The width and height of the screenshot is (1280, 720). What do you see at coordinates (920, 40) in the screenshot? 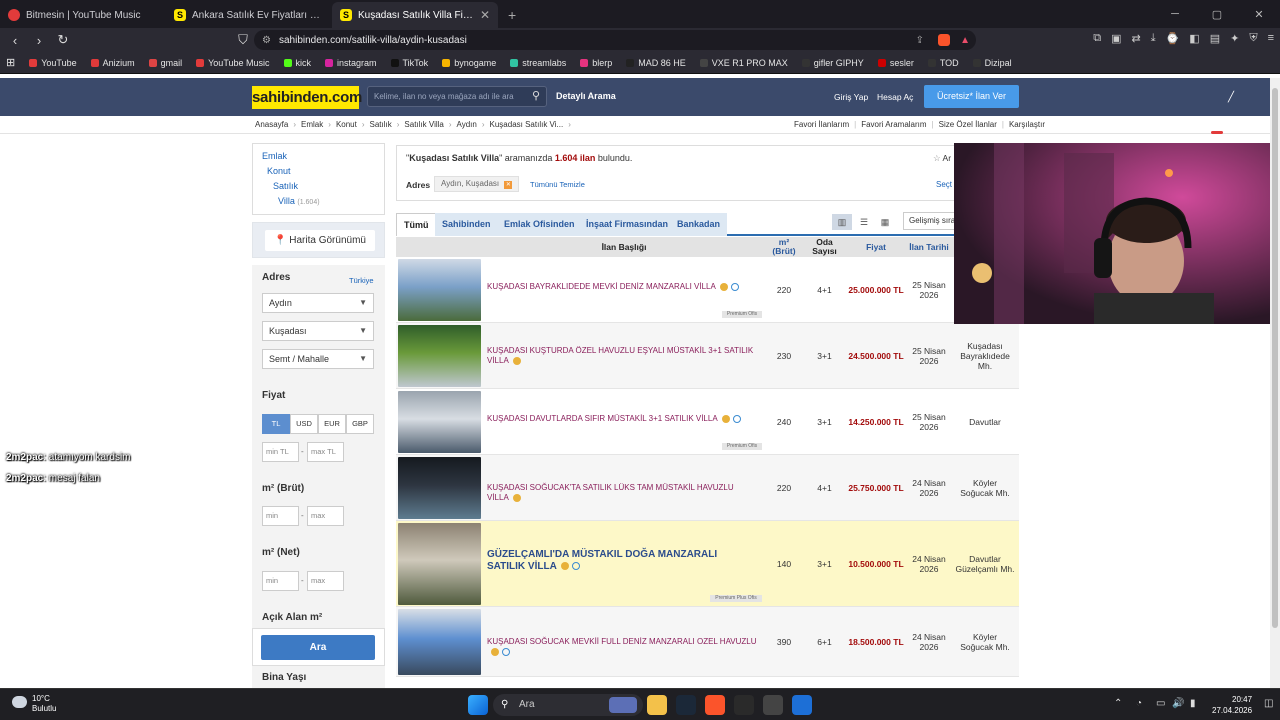
I see `share-icon: ⇪` at bounding box center [920, 40].